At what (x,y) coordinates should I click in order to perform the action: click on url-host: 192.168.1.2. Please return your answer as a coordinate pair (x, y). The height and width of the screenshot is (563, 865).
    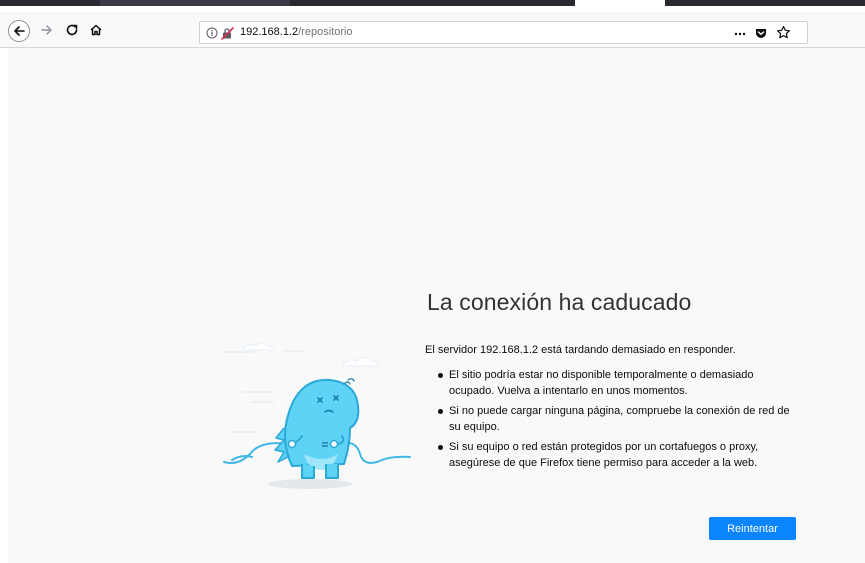
    Looking at the image, I should click on (269, 32).